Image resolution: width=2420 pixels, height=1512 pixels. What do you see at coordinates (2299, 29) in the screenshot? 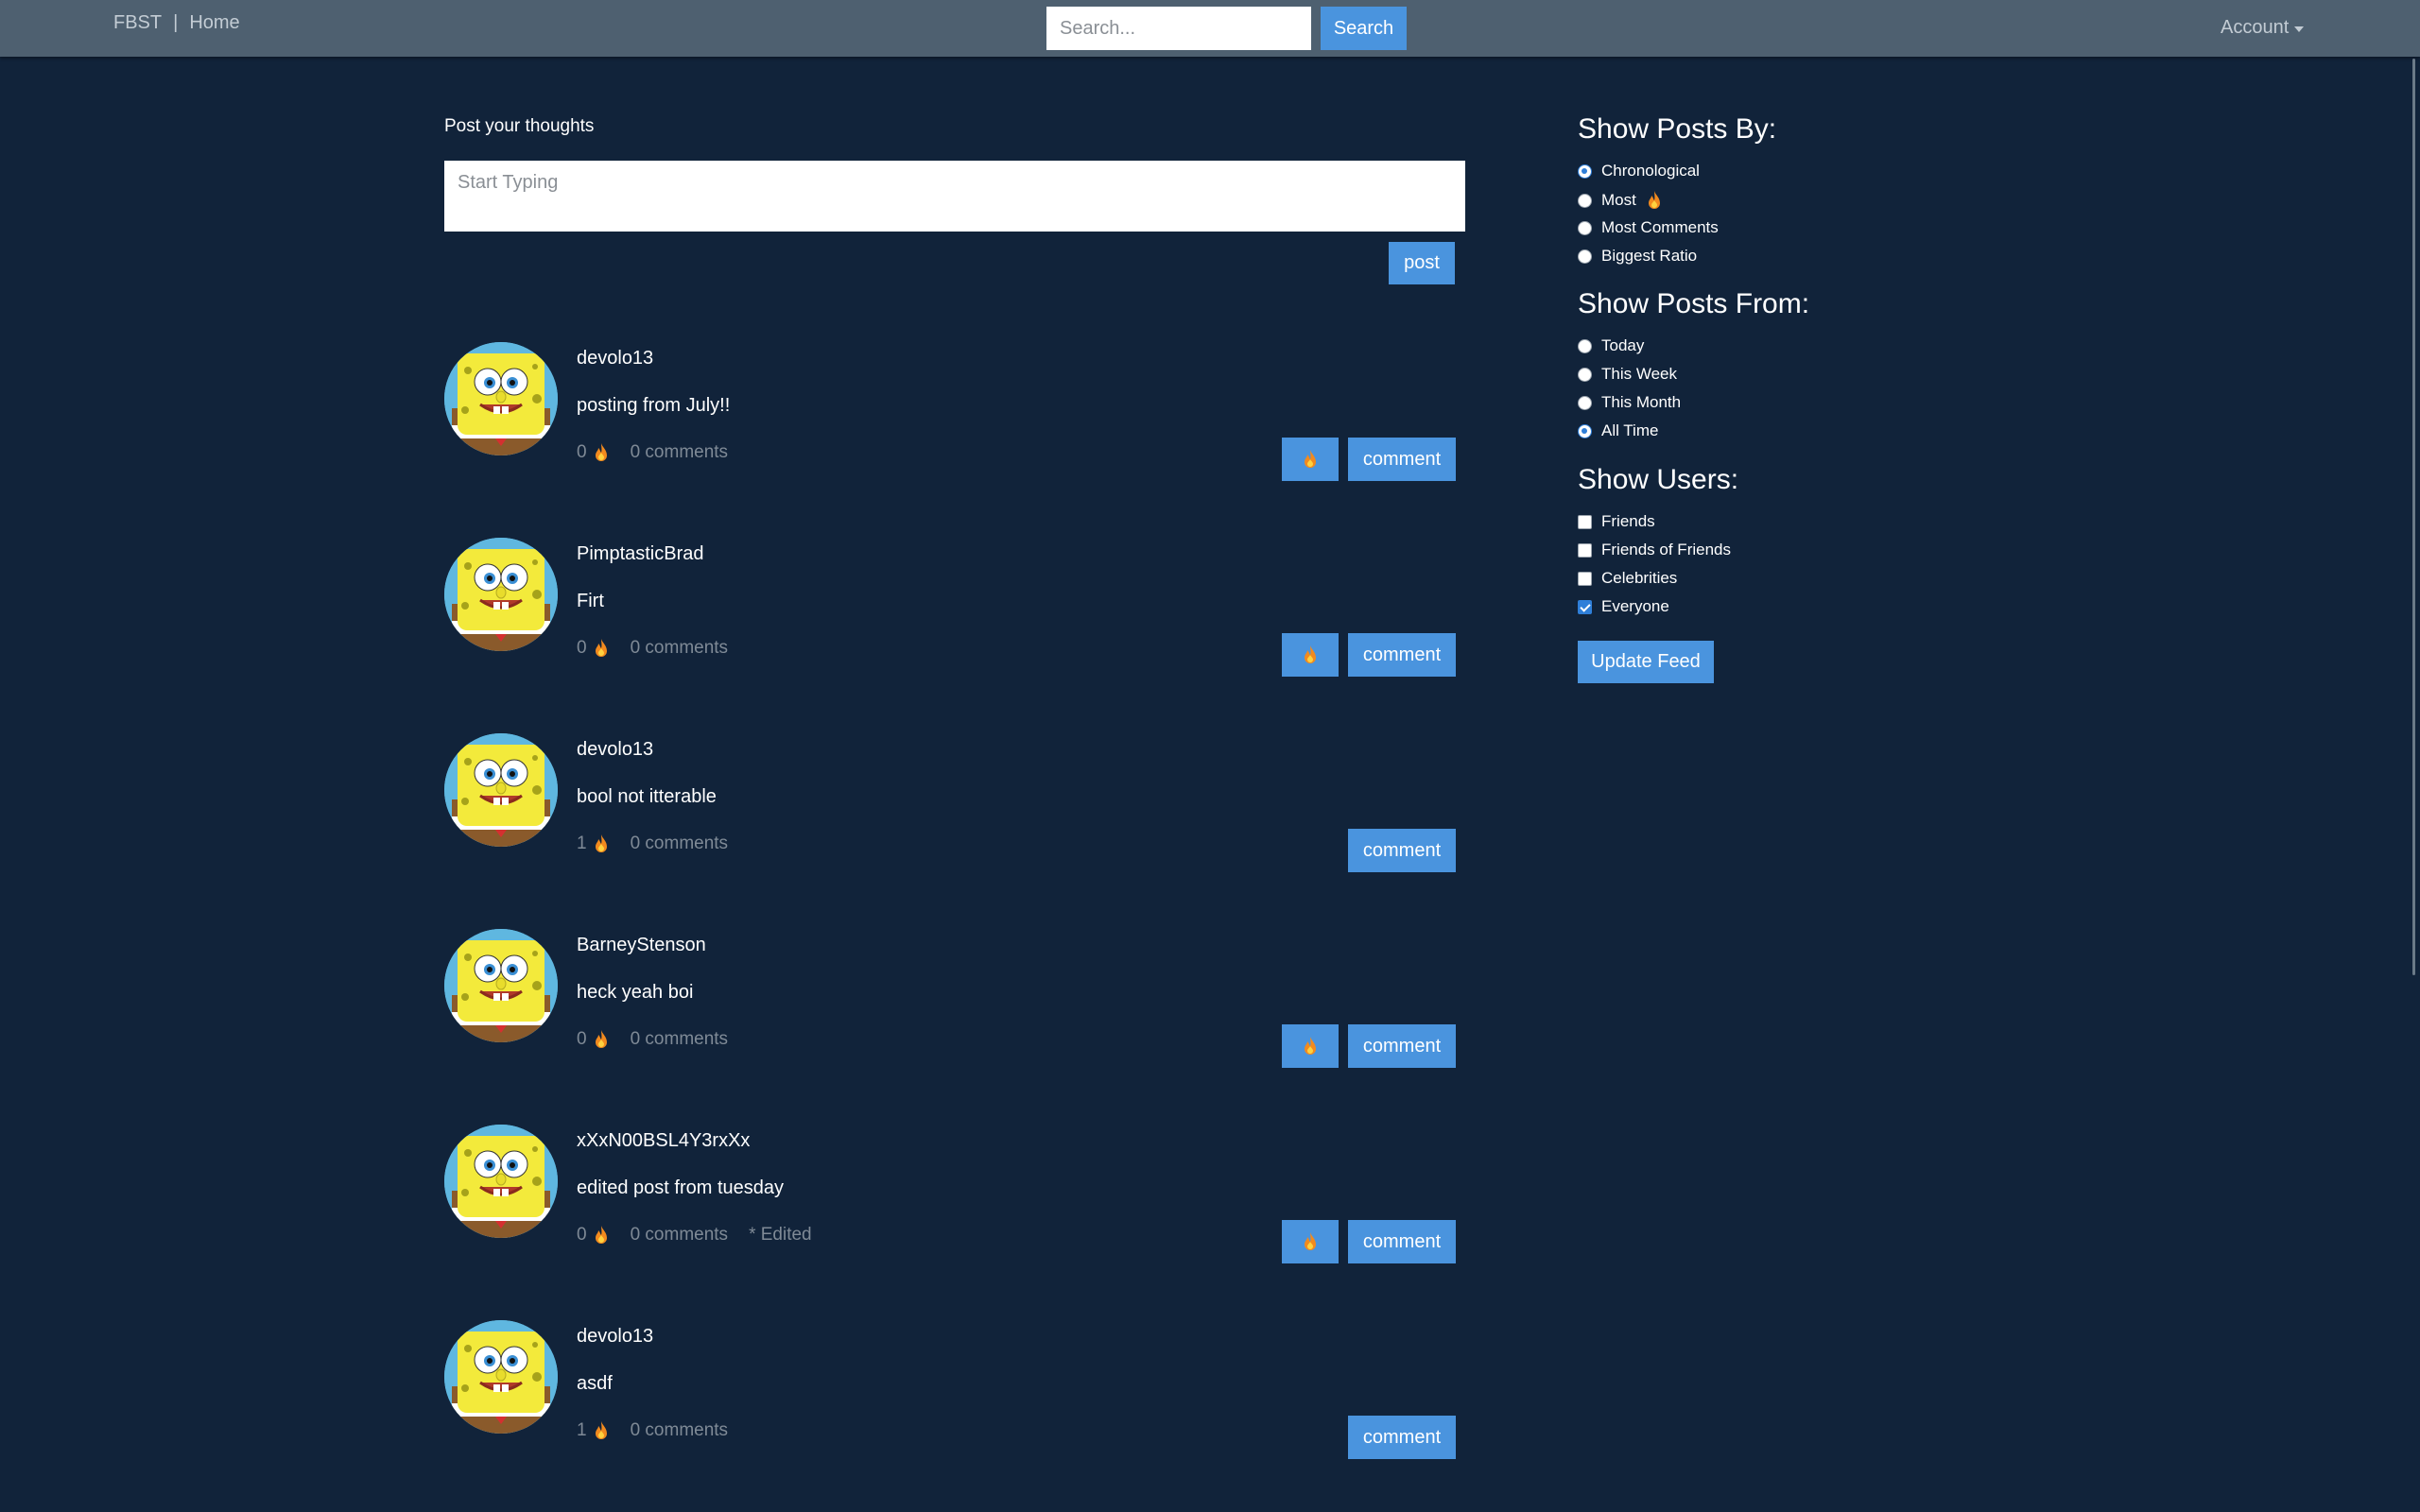
I see `chevron-down-icon` at bounding box center [2299, 29].